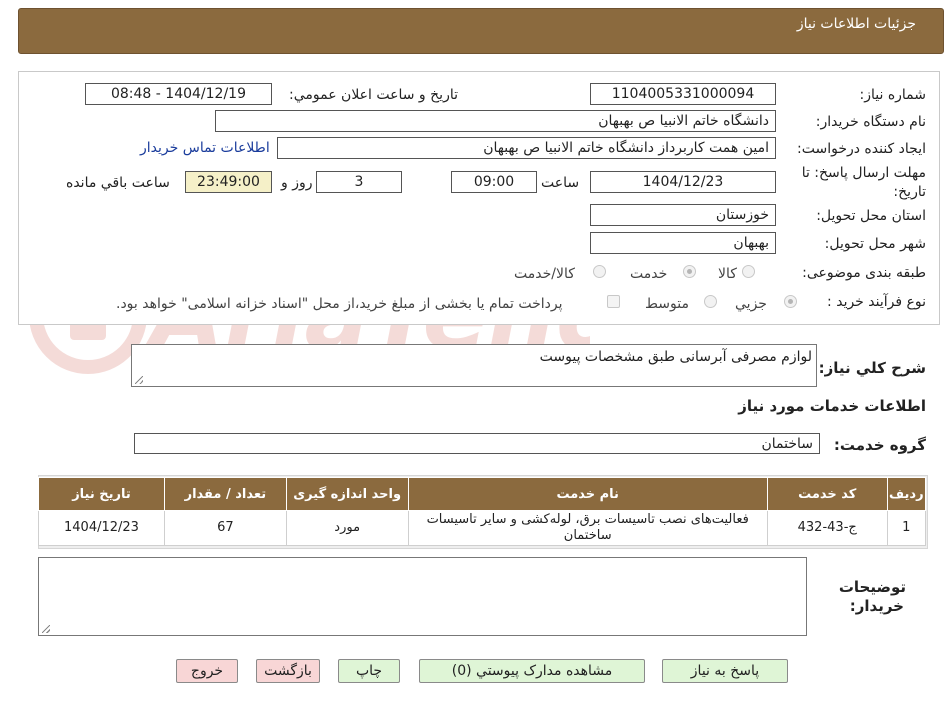 The height and width of the screenshot is (703, 944). Describe the element at coordinates (225, 494) in the screenshot. I see `col-qty: تعداد / مقدار` at that location.